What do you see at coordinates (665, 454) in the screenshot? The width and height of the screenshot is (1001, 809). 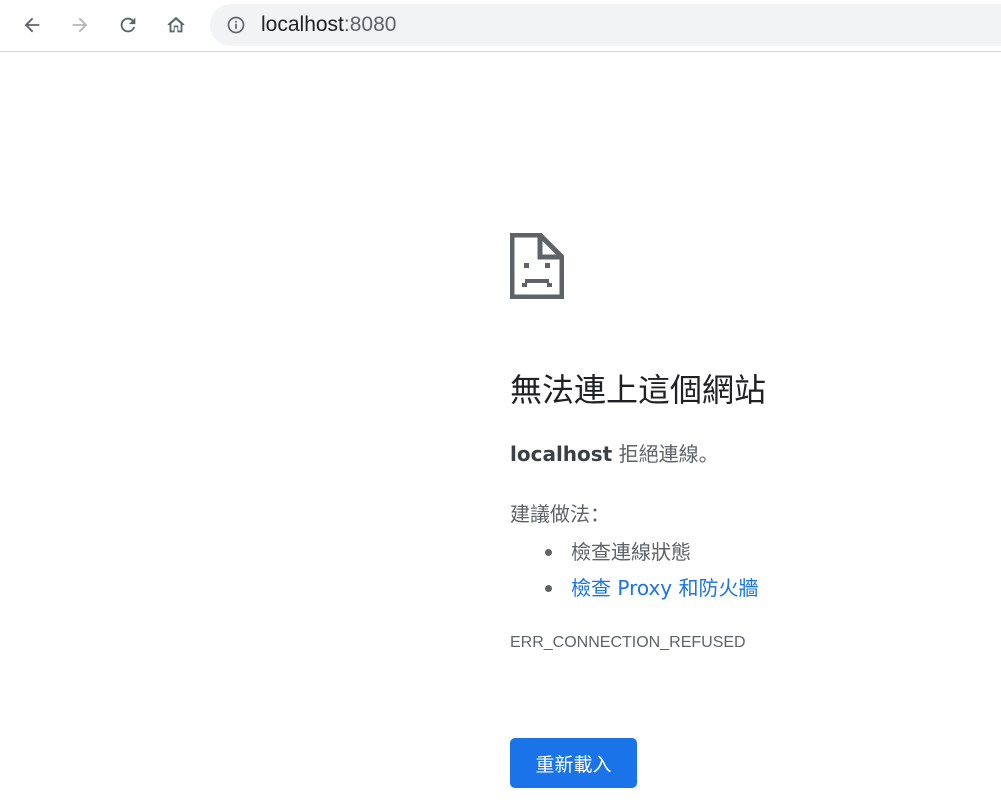 I see `error-detail-message: 拒絕連線。` at bounding box center [665, 454].